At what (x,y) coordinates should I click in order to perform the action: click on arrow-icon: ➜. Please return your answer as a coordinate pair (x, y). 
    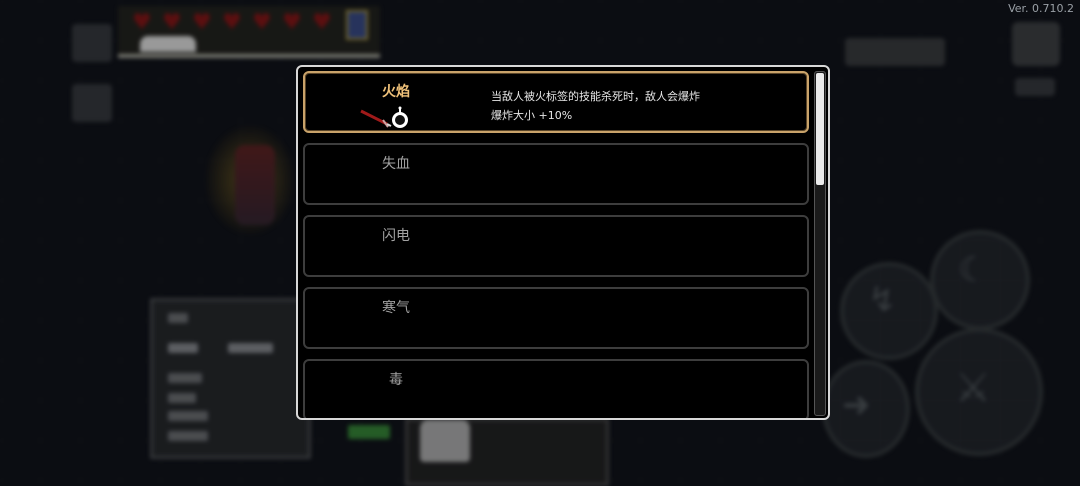
    Looking at the image, I should click on (856, 405).